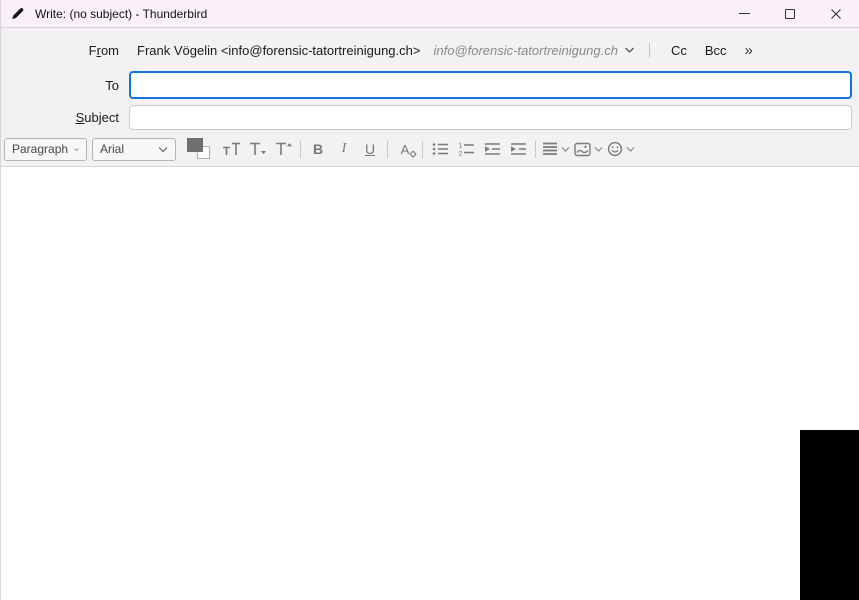 The width and height of the screenshot is (859, 600). I want to click on maximize-icon, so click(790, 13).